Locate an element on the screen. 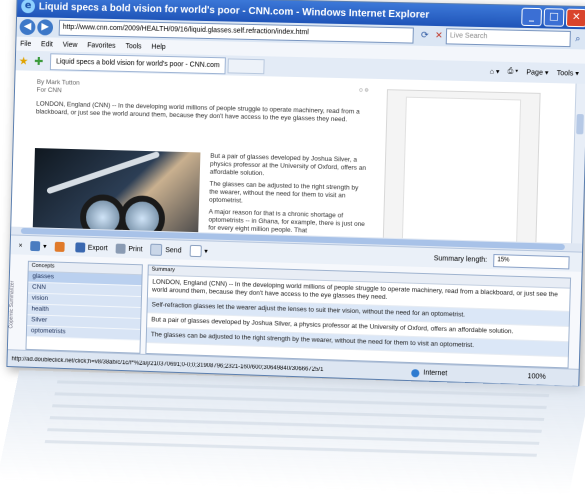 The height and width of the screenshot is (494, 585). close-button: ✕ is located at coordinates (575, 18).